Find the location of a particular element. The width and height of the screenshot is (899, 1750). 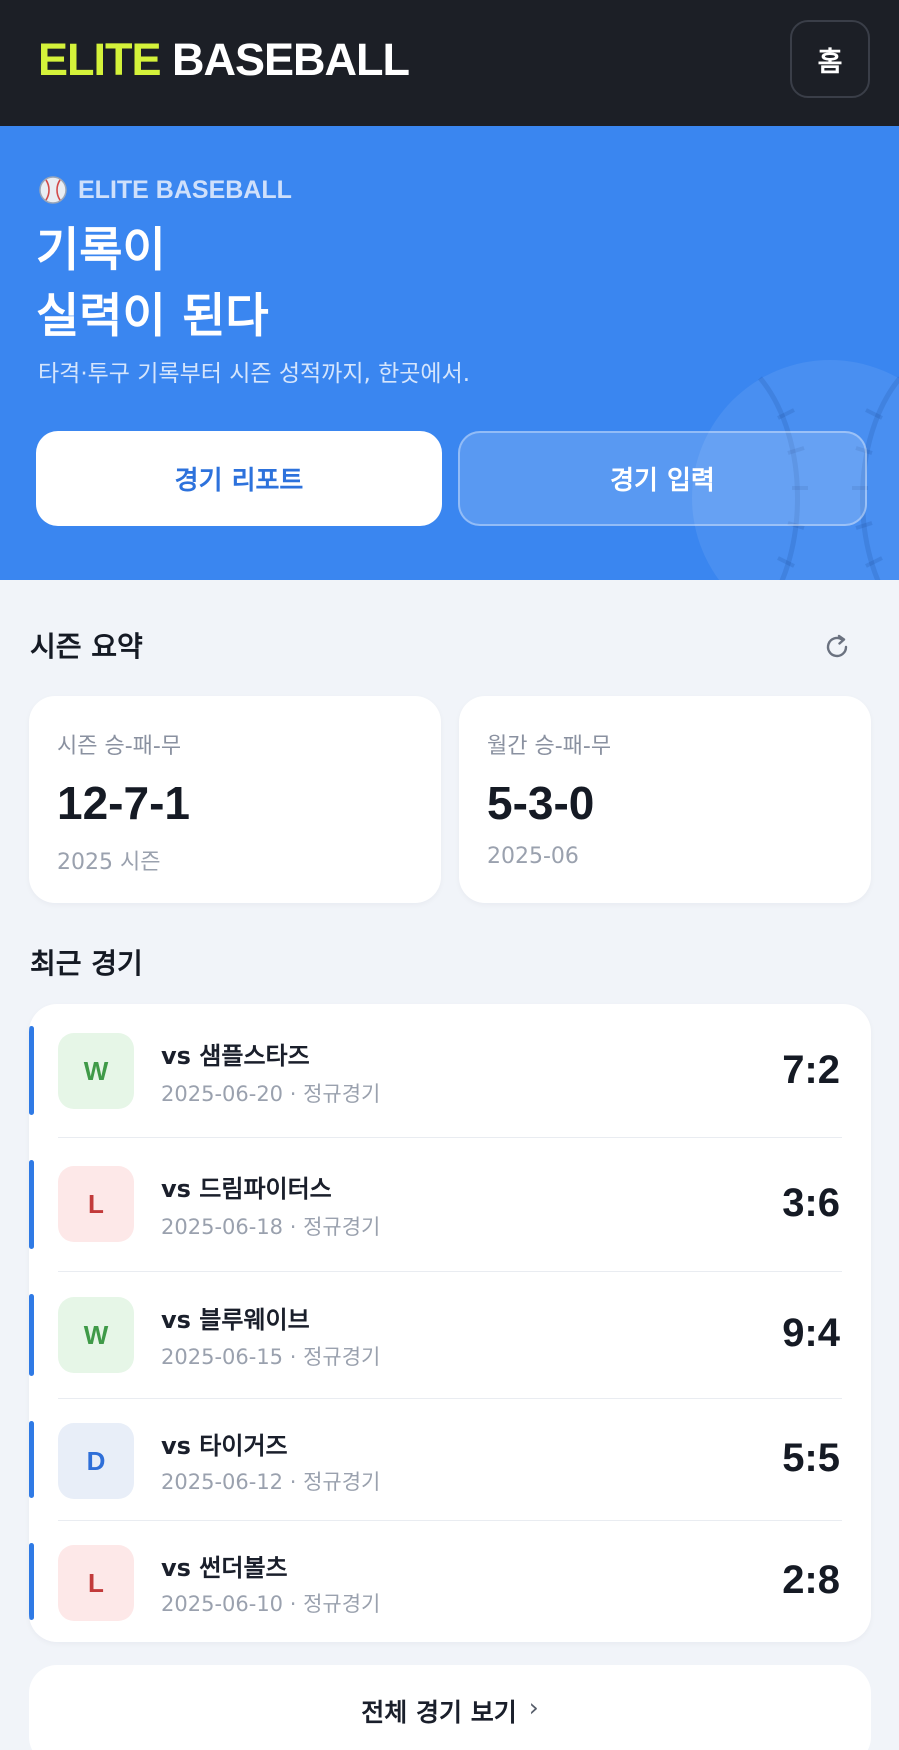

app-header: ELITE BASEBALL 홈 is located at coordinates (449, 63).